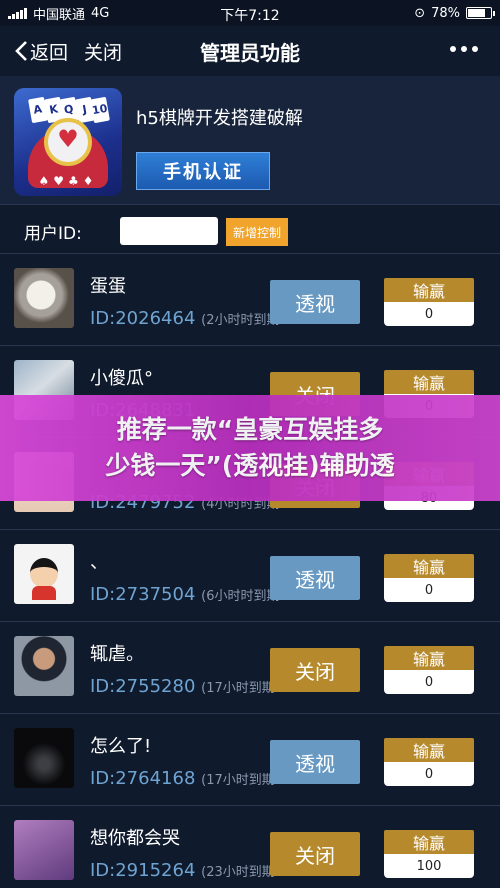 The image size is (500, 888). I want to click on nav-bar: 返回 关闭 管理员功能, so click(250, 51).